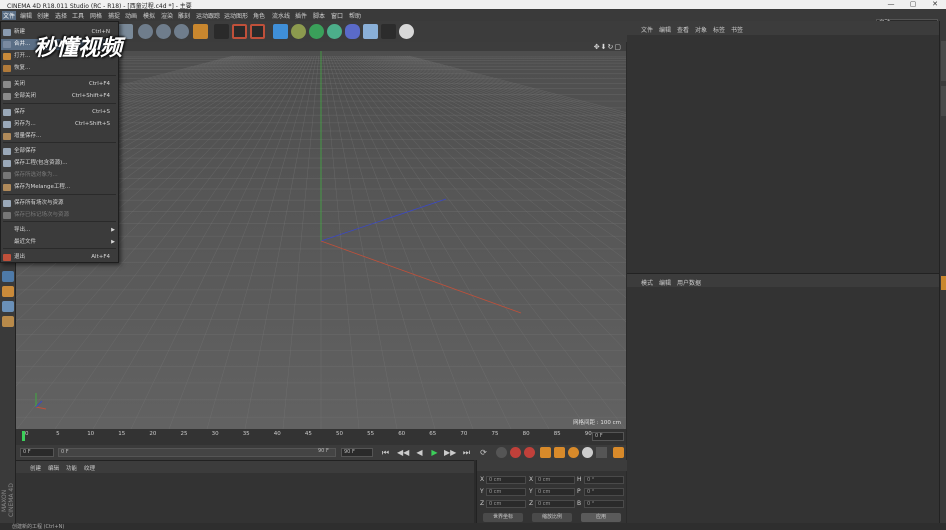  I want to click on texture-mode-icon, so click(8, 291).